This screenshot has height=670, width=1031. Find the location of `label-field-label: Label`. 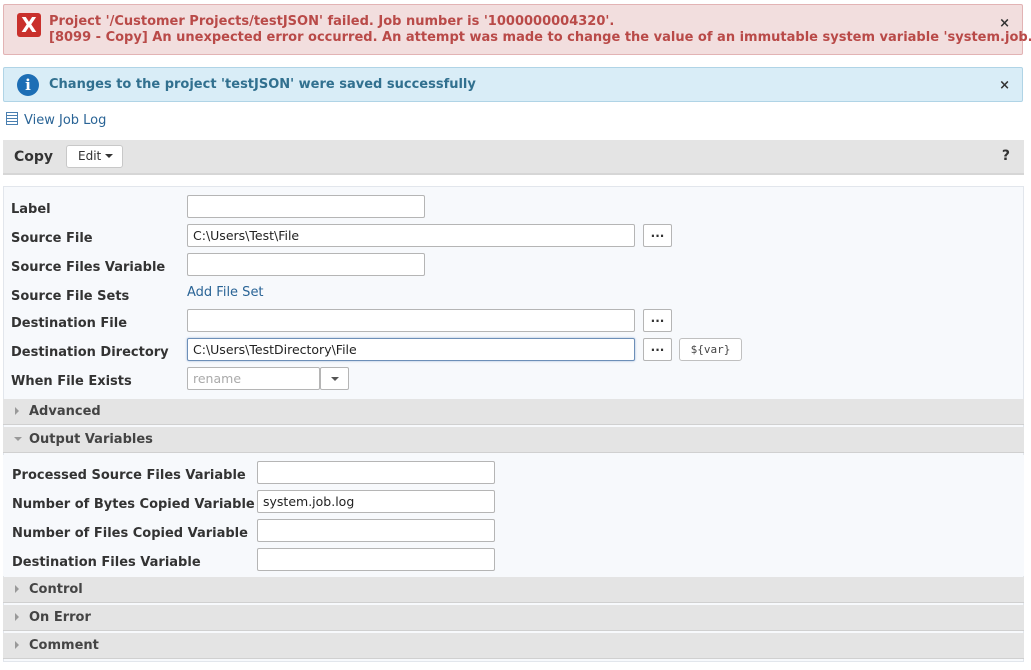

label-field-label: Label is located at coordinates (31, 209).